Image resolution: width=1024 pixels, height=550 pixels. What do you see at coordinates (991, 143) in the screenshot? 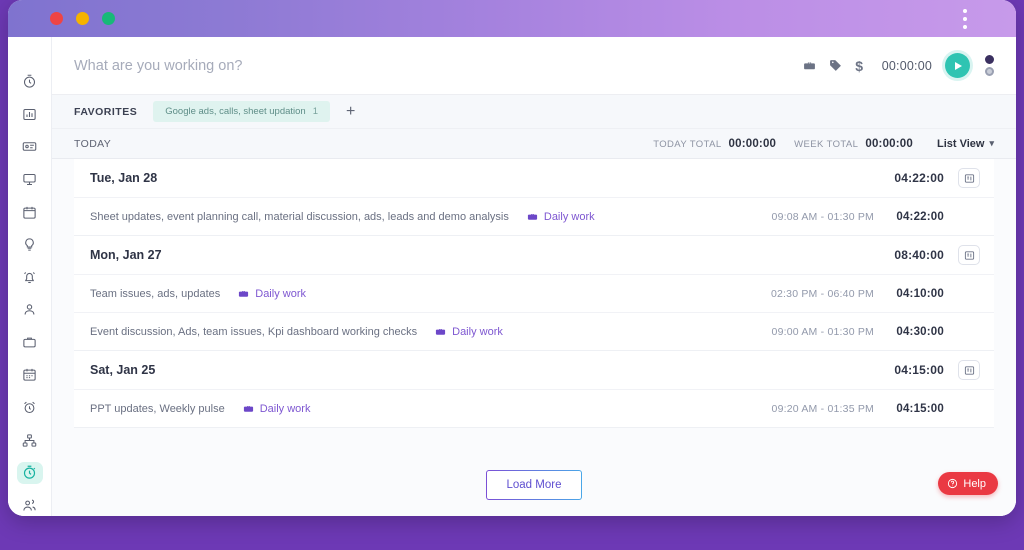
I see `chevron-down-icon: ▾` at bounding box center [991, 143].